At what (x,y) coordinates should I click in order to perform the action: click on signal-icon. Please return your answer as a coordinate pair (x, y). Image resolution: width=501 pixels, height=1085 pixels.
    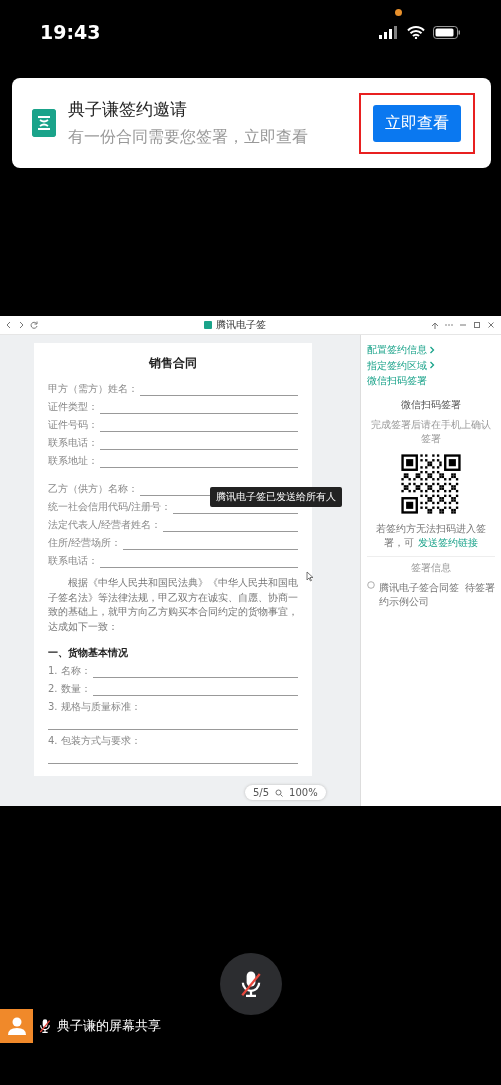
    Looking at the image, I should click on (389, 32).